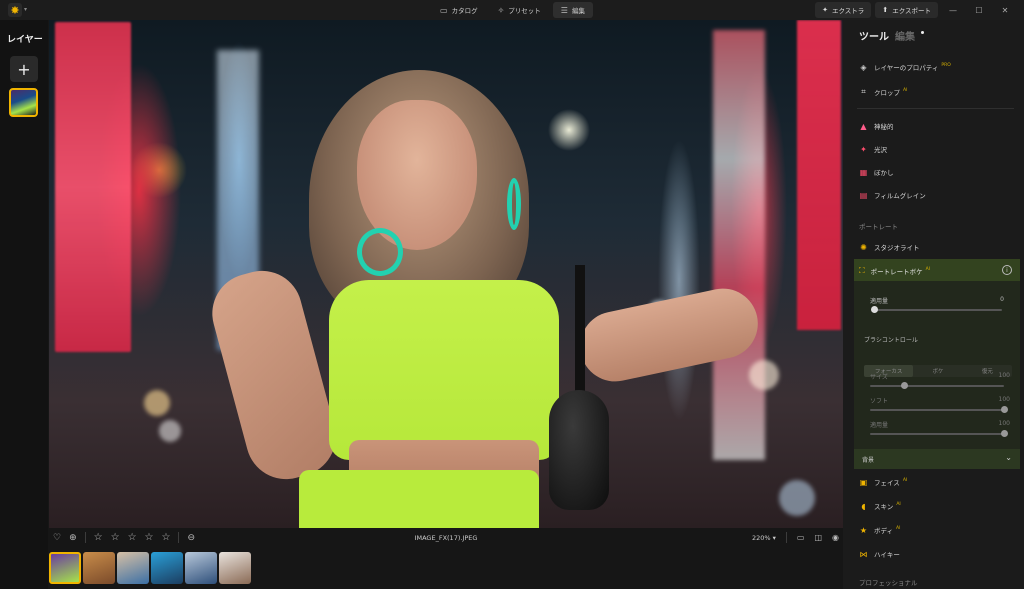 The width and height of the screenshot is (1024, 589). What do you see at coordinates (15, 10) in the screenshot?
I see `app-logo-icon: ✸` at bounding box center [15, 10].